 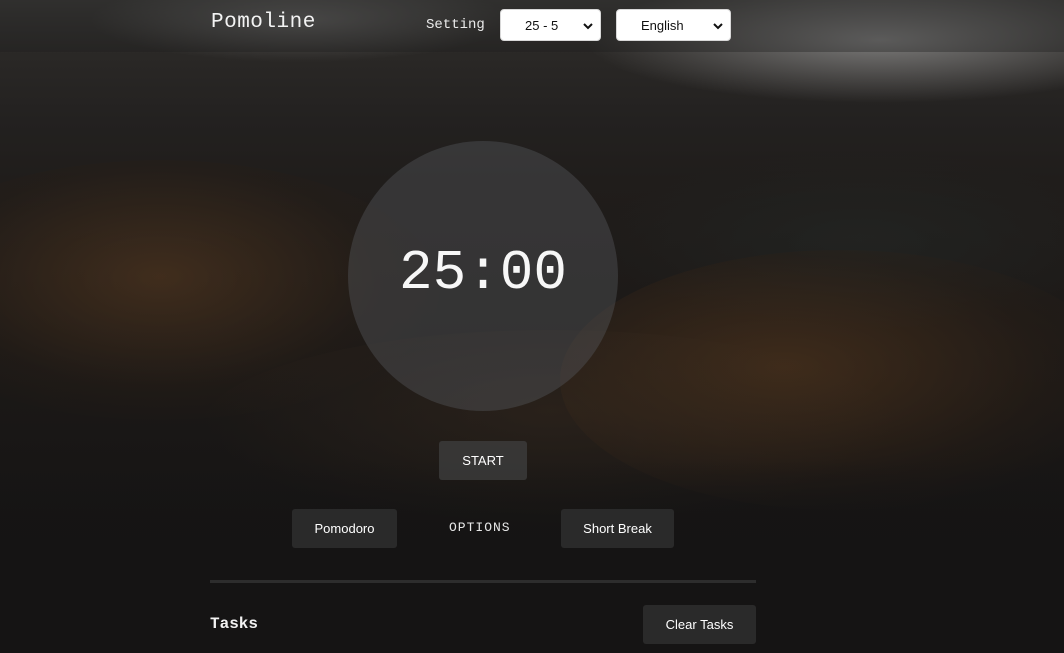 I want to click on tasks-heading: Tasks, so click(x=234, y=624).